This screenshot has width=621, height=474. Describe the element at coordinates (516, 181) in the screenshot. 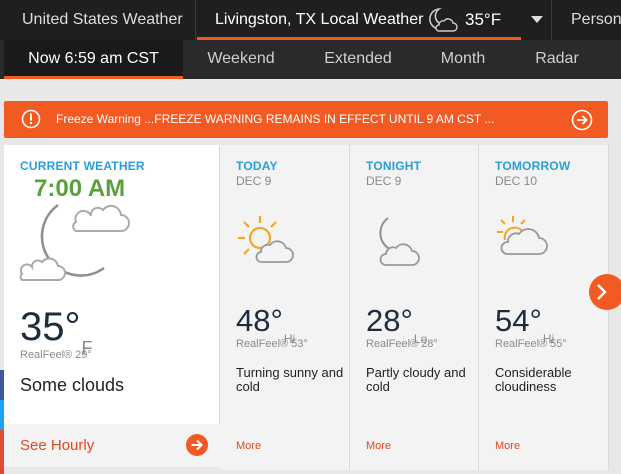

I see `forecast-date: DEC 10` at that location.